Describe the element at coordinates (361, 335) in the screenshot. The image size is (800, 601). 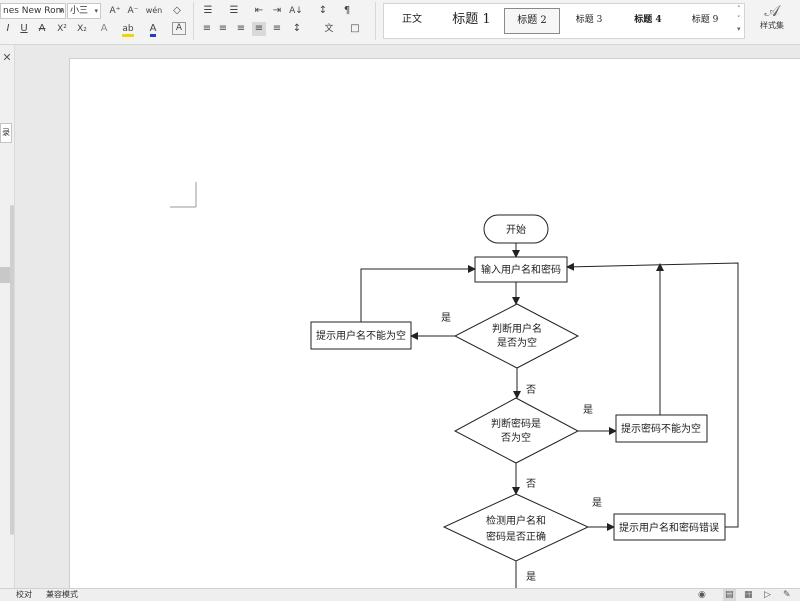
I see `username-empty-label: 提示用户名不能为空` at that location.